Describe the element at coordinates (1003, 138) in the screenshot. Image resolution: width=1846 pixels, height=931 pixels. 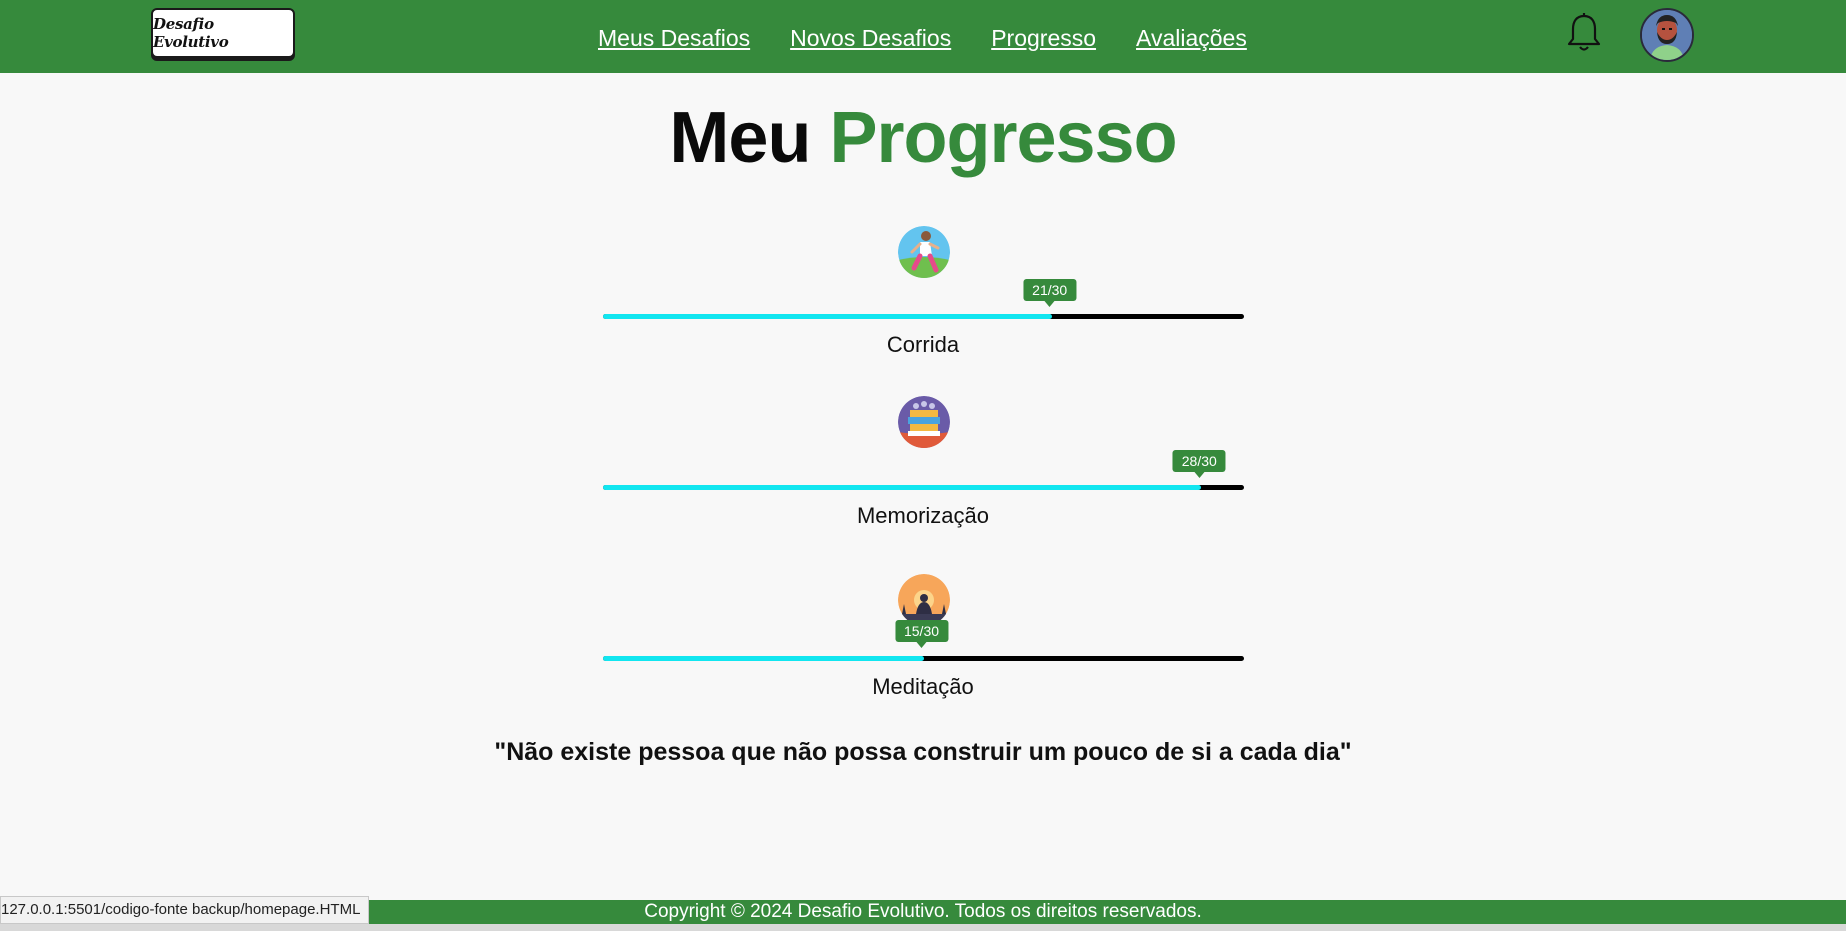
I see `title-part2: Progresso` at that location.